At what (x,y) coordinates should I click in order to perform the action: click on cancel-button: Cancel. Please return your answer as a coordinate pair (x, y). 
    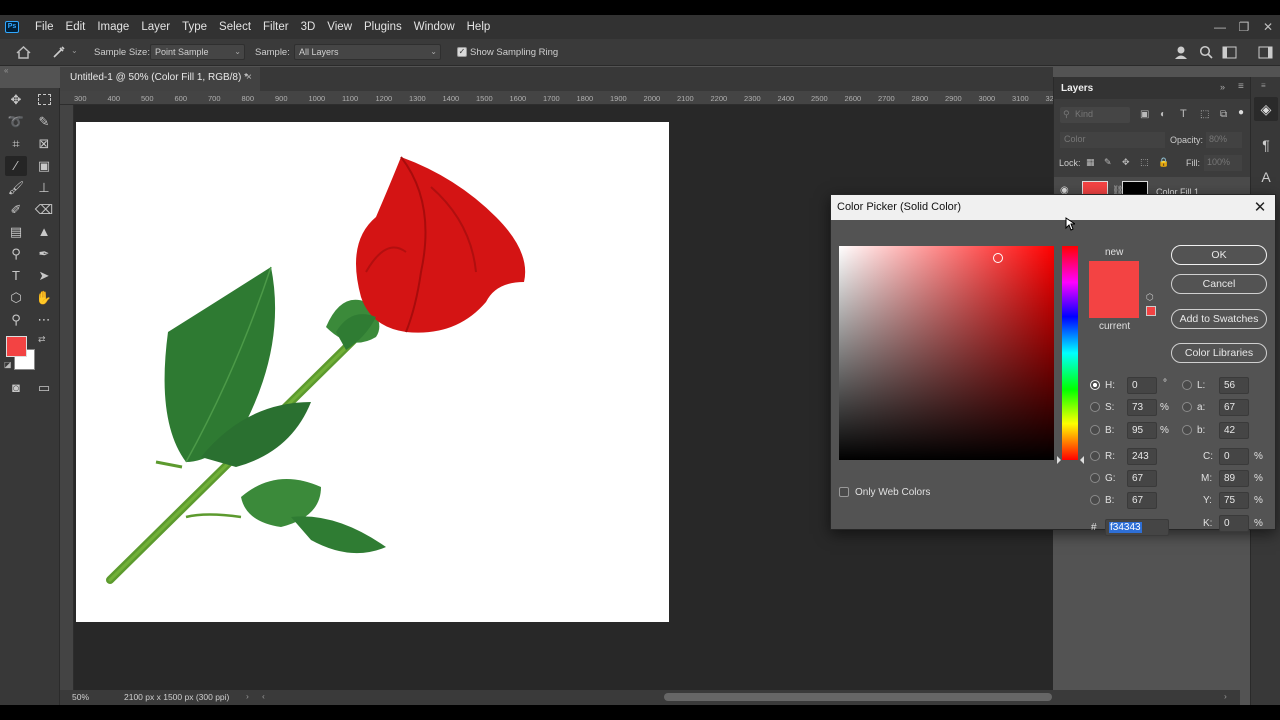
    Looking at the image, I should click on (1219, 284).